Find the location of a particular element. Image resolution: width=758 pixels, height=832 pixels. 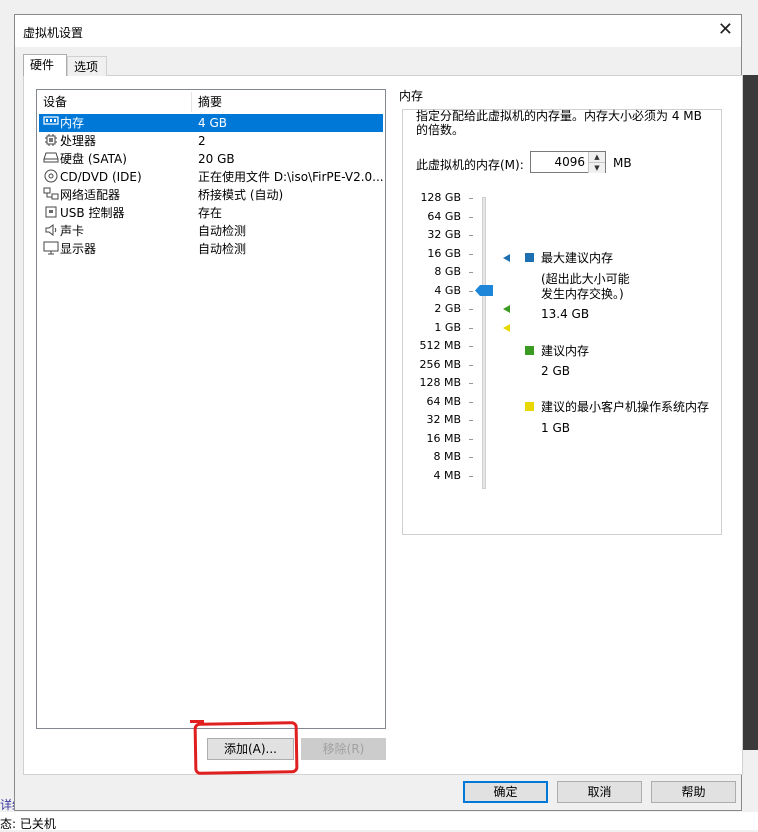

title-bar: 虚拟机设置 ✕ is located at coordinates (378, 31).